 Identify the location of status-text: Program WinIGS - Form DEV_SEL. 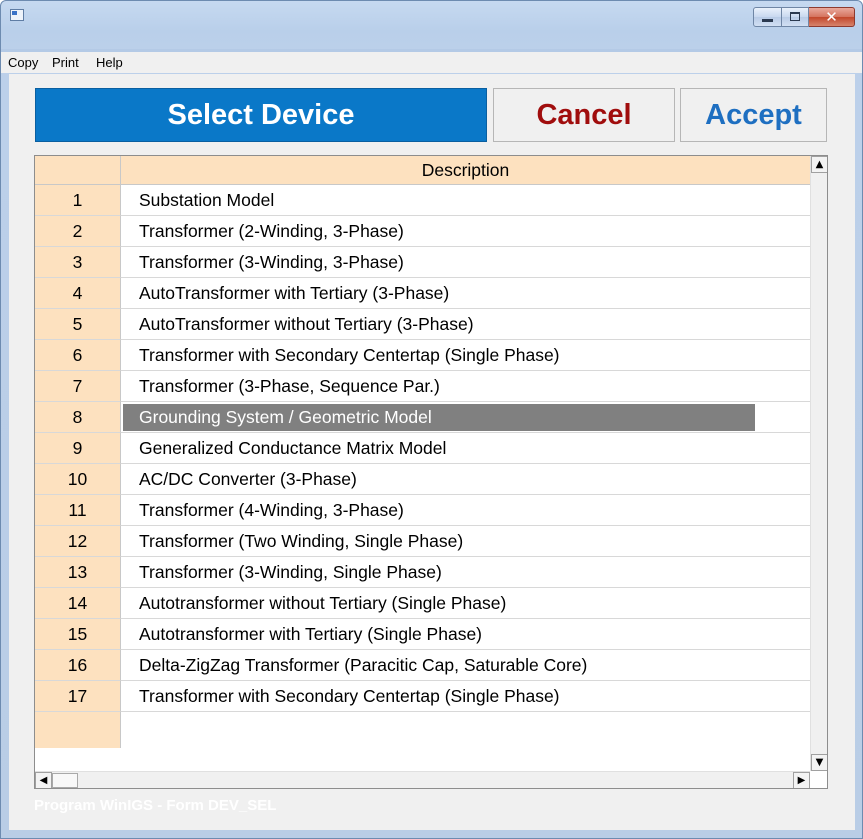
(155, 805).